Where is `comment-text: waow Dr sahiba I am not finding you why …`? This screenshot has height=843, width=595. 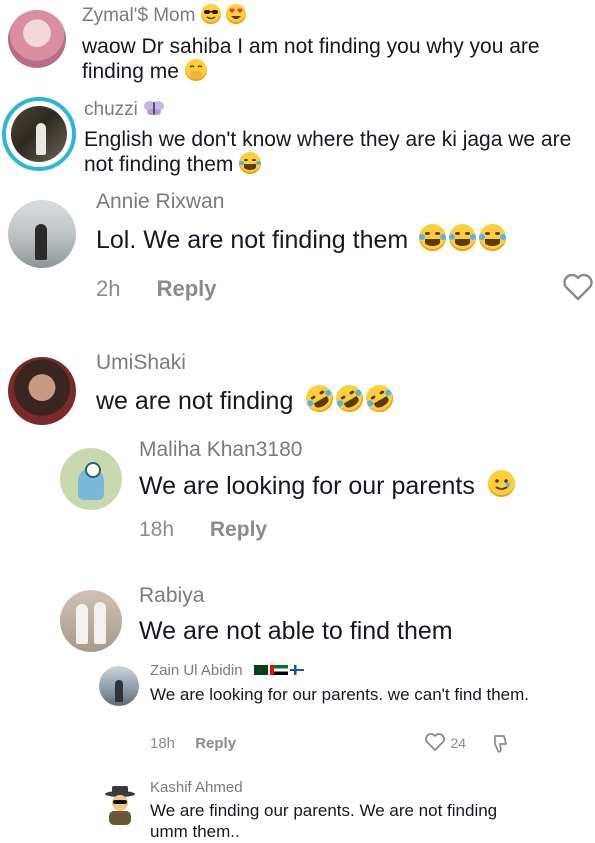
comment-text: waow Dr sahiba I am not finding you why … is located at coordinates (311, 59).